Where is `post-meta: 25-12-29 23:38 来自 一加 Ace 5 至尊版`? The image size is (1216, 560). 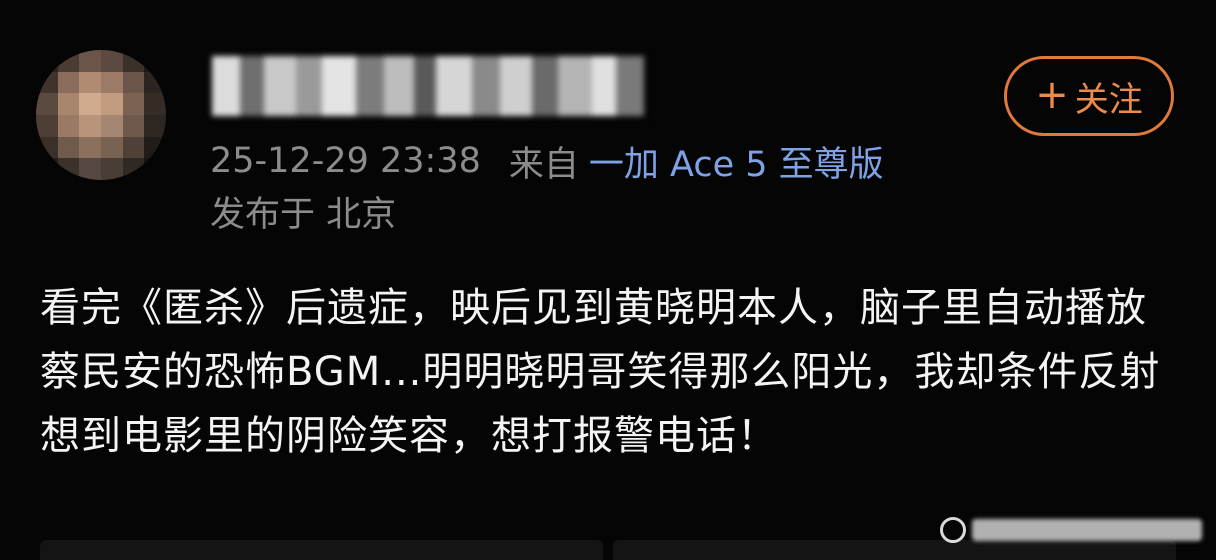 post-meta: 25-12-29 23:38 来自 一加 Ace 5 至尊版 is located at coordinates (547, 161).